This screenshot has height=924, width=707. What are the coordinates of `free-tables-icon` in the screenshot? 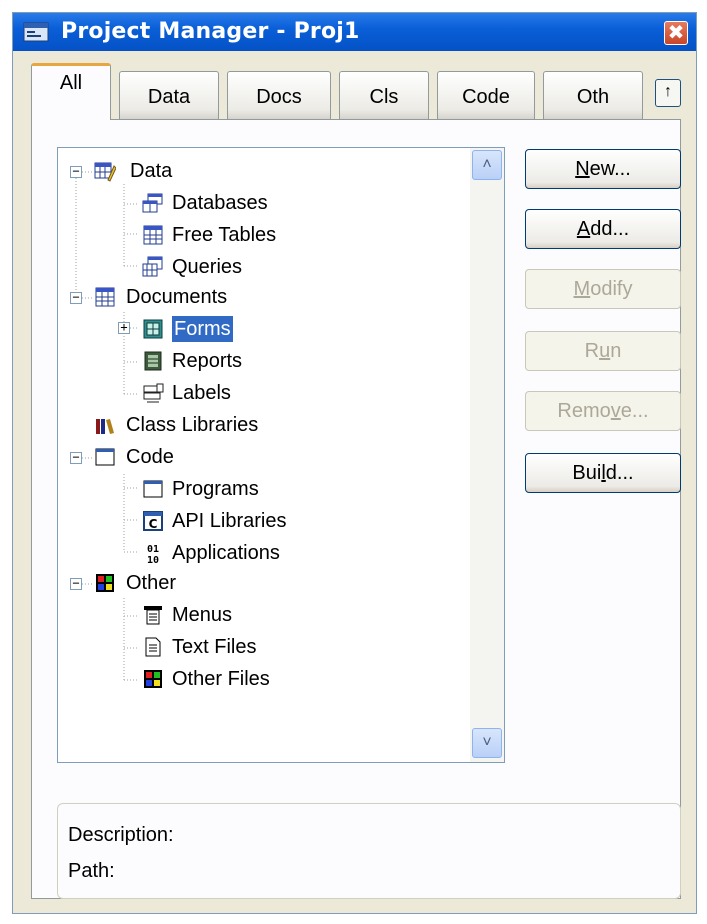 It's located at (153, 235).